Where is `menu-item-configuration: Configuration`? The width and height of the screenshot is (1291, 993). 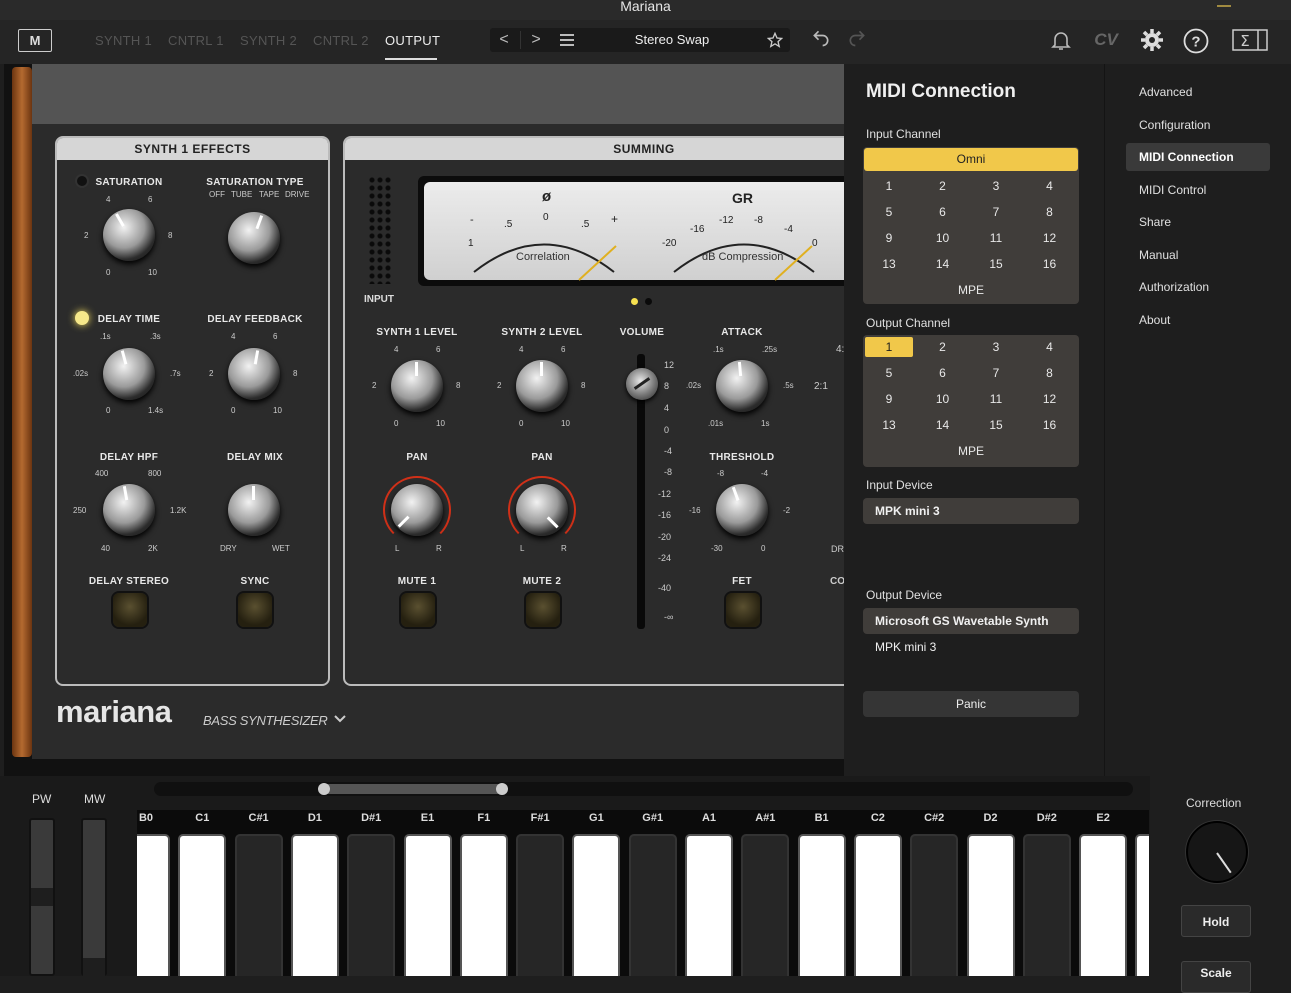 menu-item-configuration: Configuration is located at coordinates (1174, 125).